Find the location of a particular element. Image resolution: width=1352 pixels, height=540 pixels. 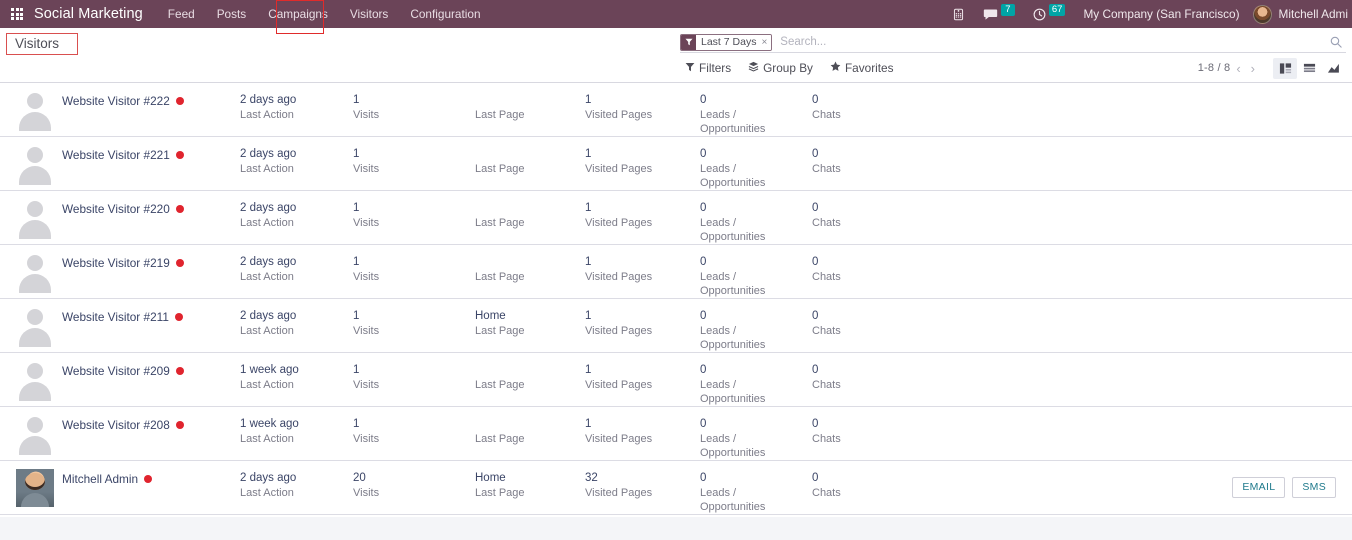

visitor-name-cell: Website Visitor #211 is located at coordinates (151, 315).